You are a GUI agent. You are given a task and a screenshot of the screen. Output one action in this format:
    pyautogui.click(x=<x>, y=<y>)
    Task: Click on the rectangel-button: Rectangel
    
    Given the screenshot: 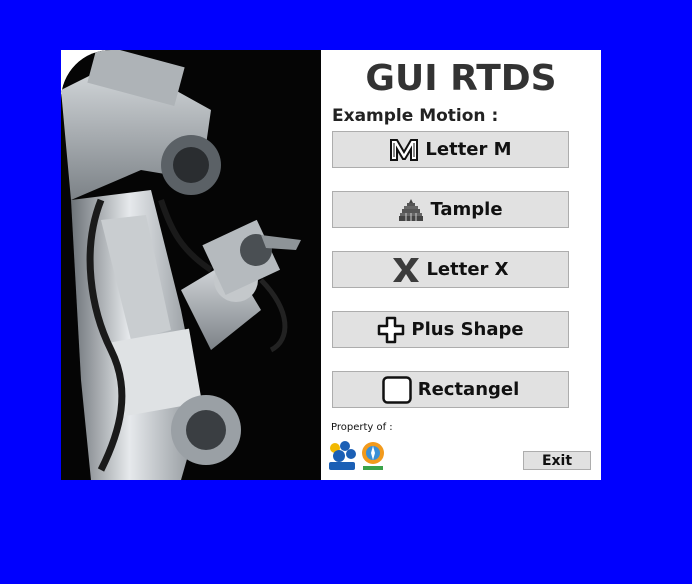 What is the action you would take?
    pyautogui.click(x=450, y=389)
    